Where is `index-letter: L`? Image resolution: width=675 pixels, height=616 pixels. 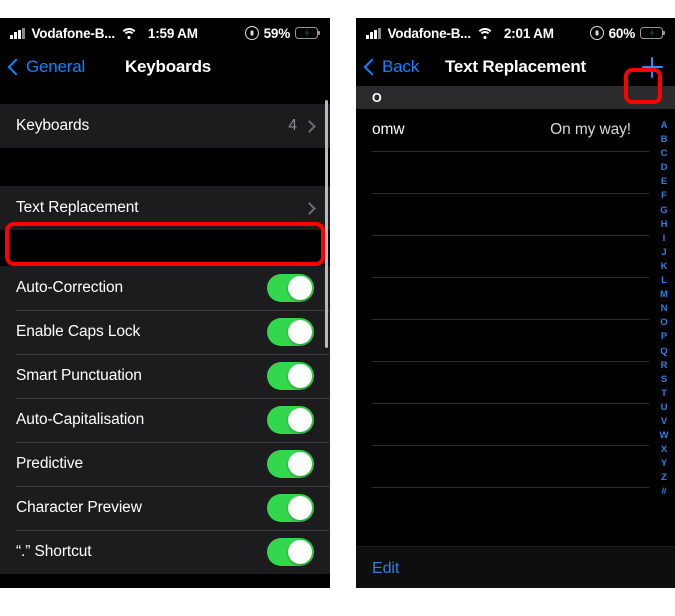
index-letter: L is located at coordinates (664, 281).